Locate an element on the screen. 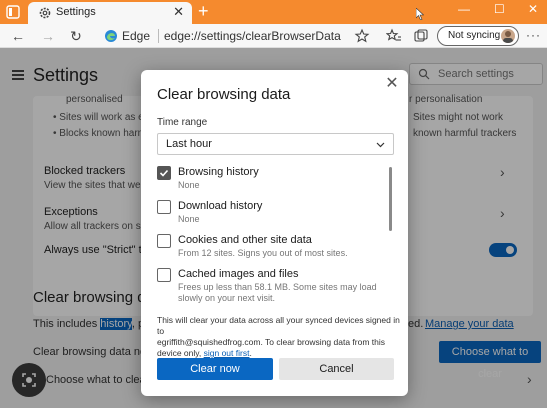 The image size is (547, 408). time-range-value: Last hour is located at coordinates (189, 144).